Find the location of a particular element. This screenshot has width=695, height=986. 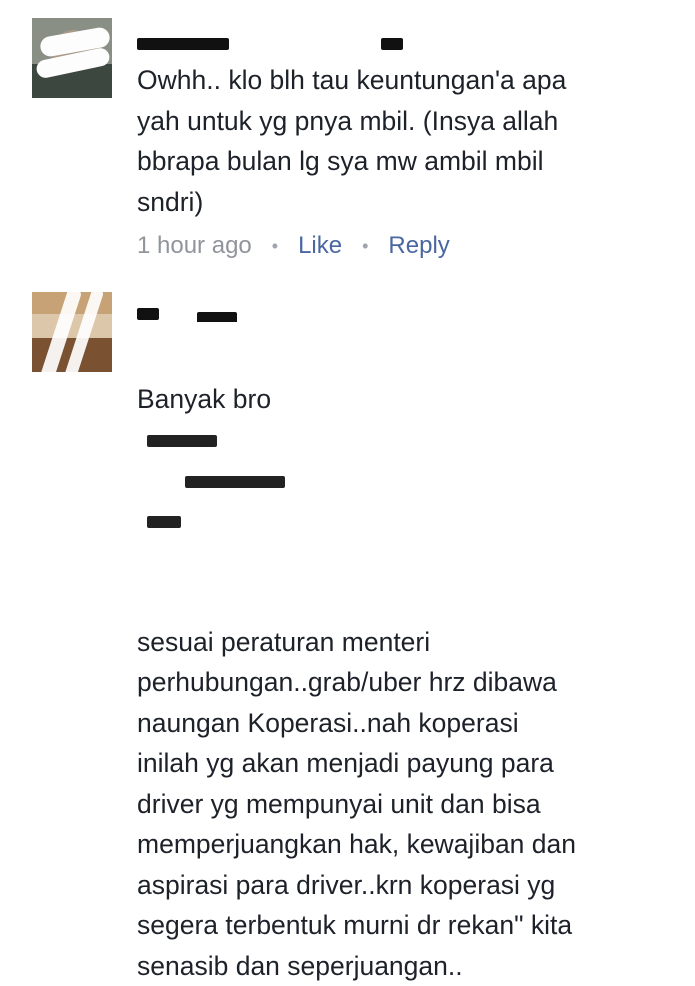

comment-timestamp: 1 hour ago is located at coordinates (194, 246).